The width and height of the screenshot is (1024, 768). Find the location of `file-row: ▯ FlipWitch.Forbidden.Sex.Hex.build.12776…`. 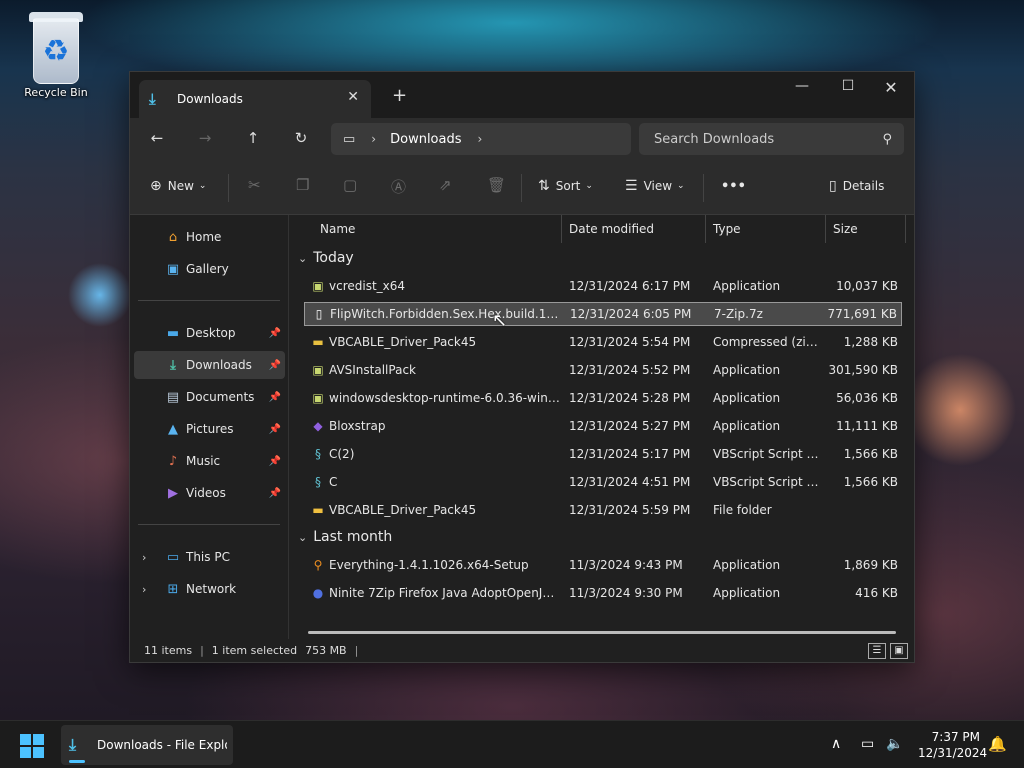

file-row: ▯ FlipWitch.Forbidden.Sex.Hex.build.12776… is located at coordinates (603, 314).